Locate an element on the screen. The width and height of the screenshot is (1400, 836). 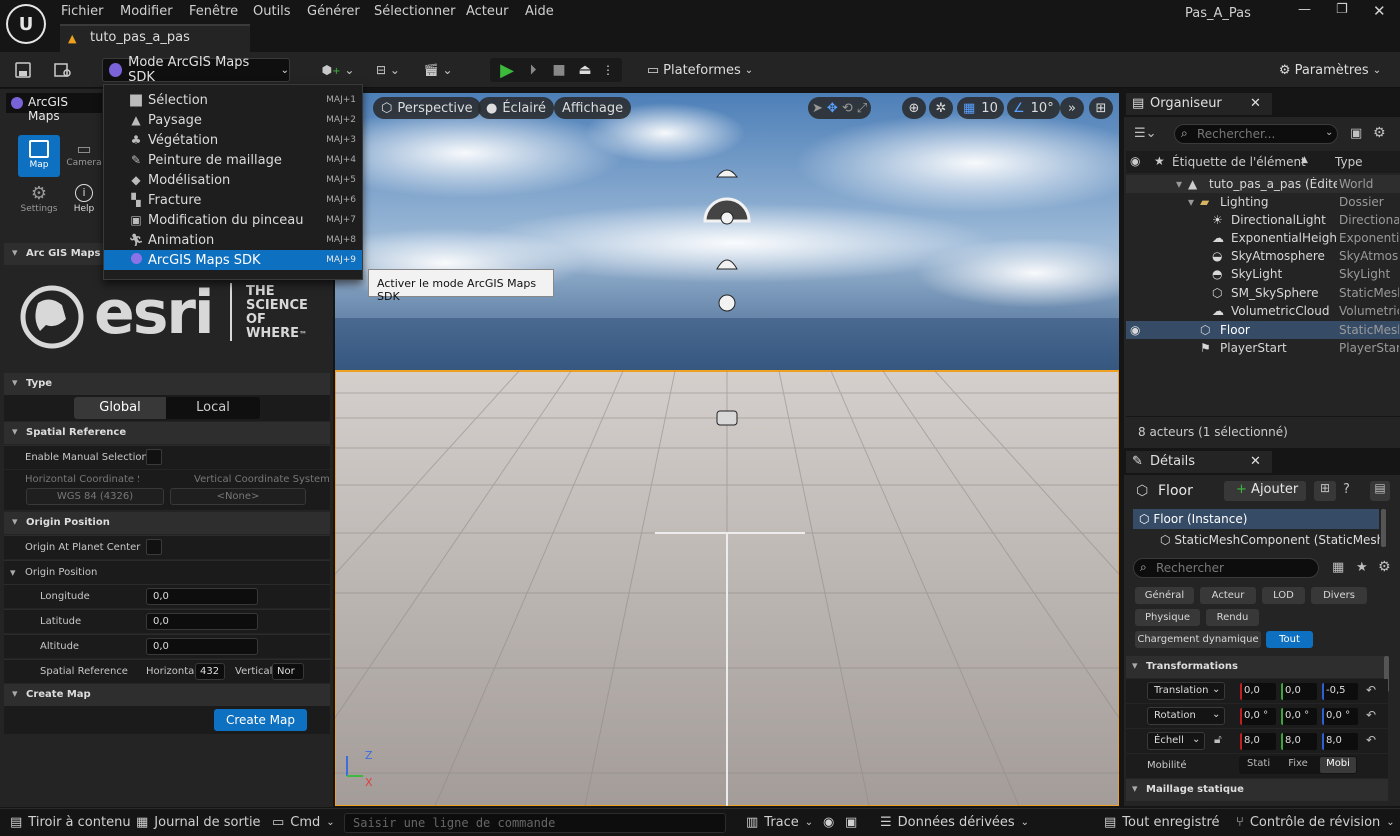
settings-button: ⚙ Paramètres ⌄ is located at coordinates (1330, 70).